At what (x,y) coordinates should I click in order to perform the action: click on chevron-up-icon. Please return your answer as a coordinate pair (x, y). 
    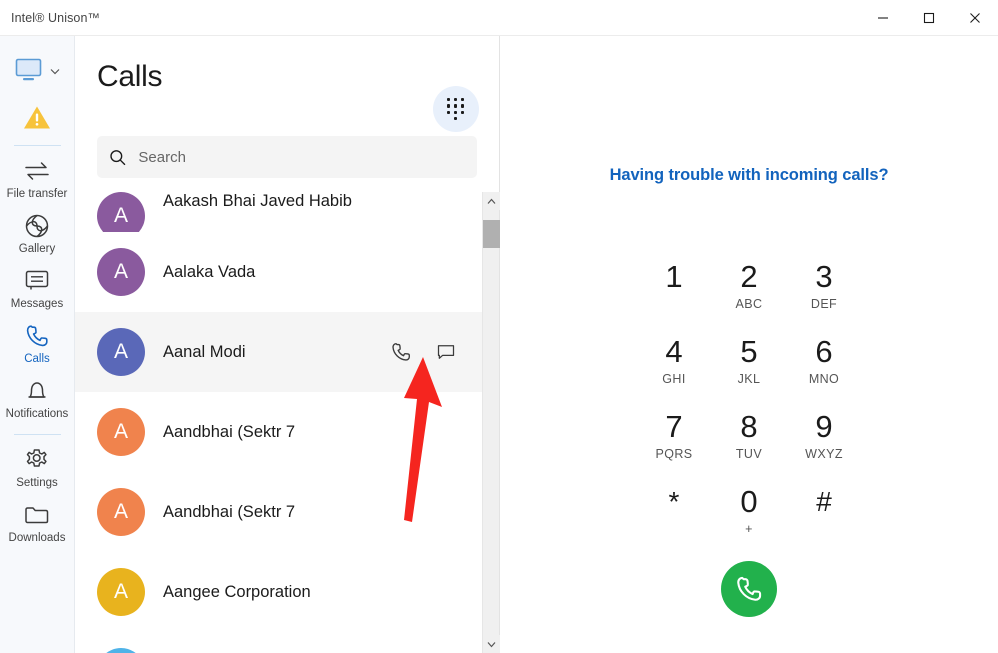
    Looking at the image, I should click on (491, 201).